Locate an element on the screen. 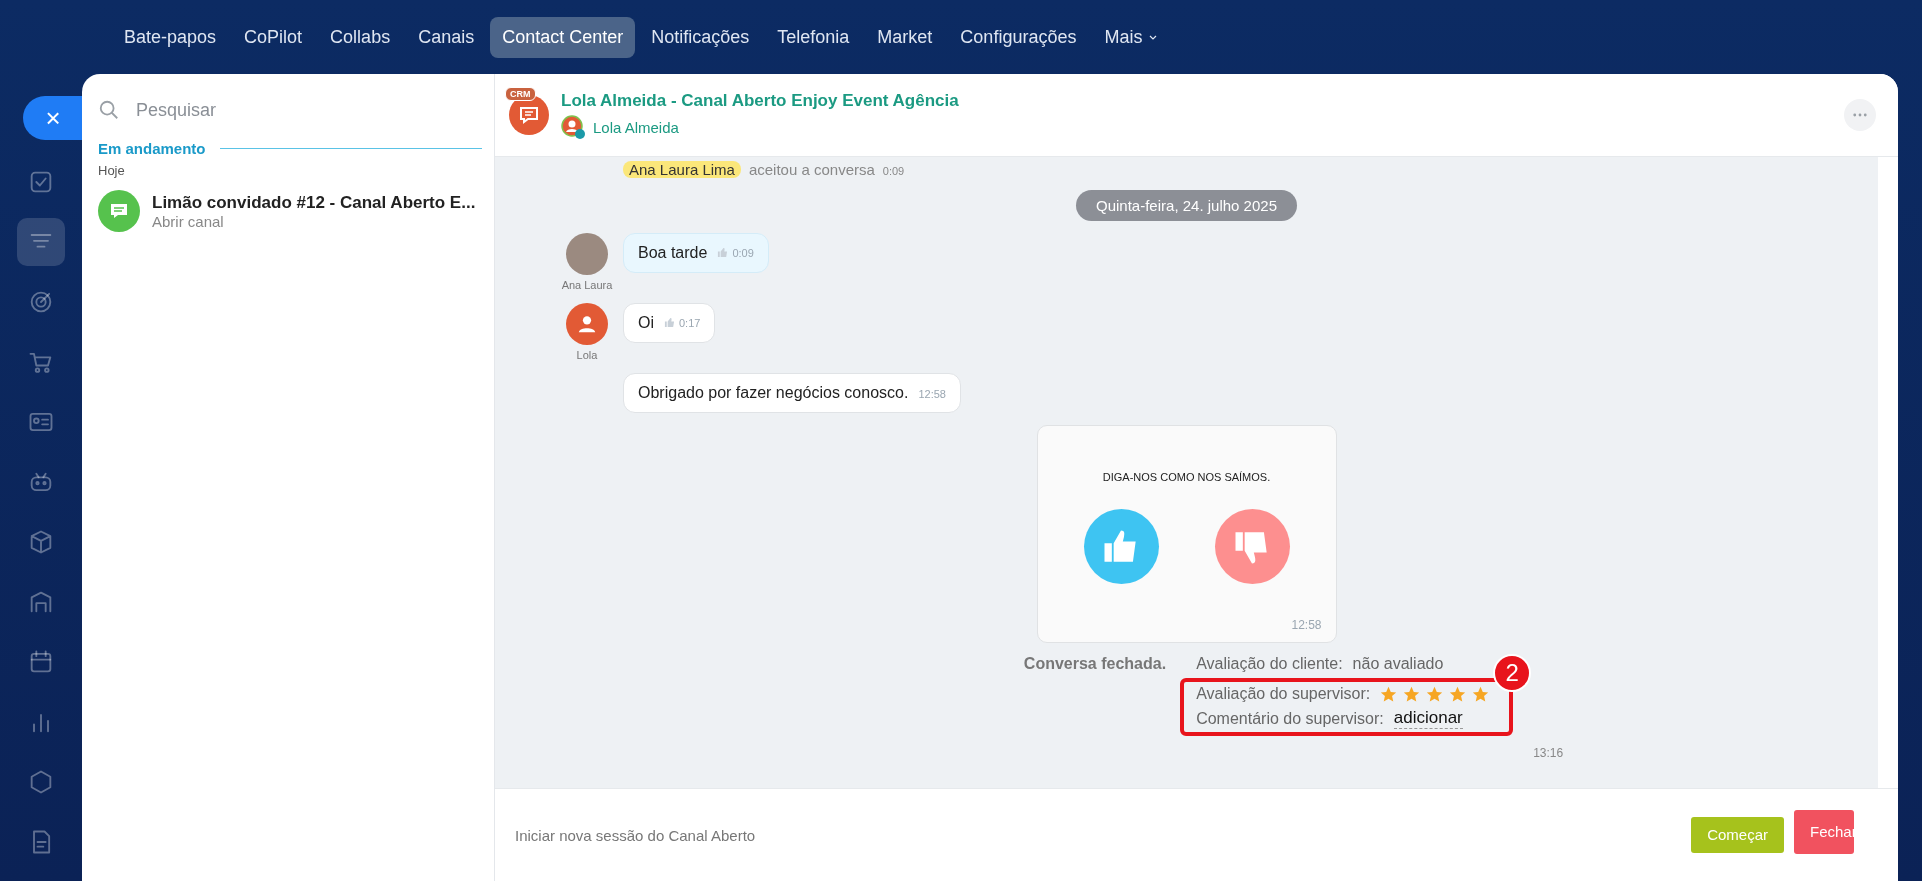 The width and height of the screenshot is (1922, 881). star-rating is located at coordinates (1435, 694).